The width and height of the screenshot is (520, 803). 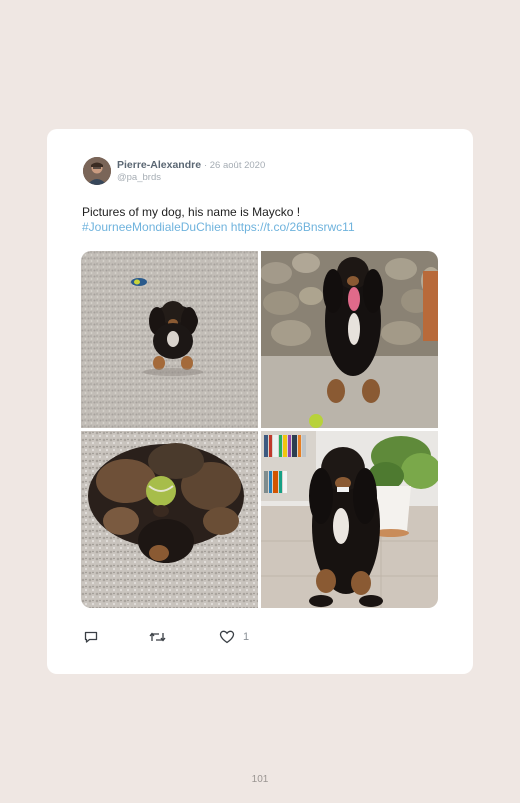 I want to click on author-line: Pierre-Alexandre · 26 août 2020, so click(x=191, y=165).